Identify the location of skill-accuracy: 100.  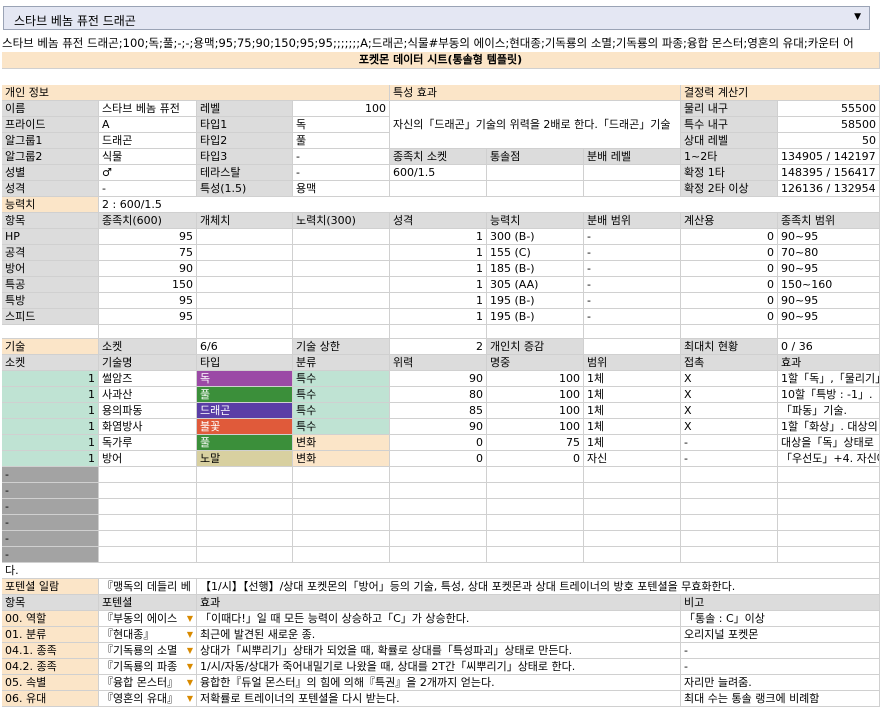
(535, 395).